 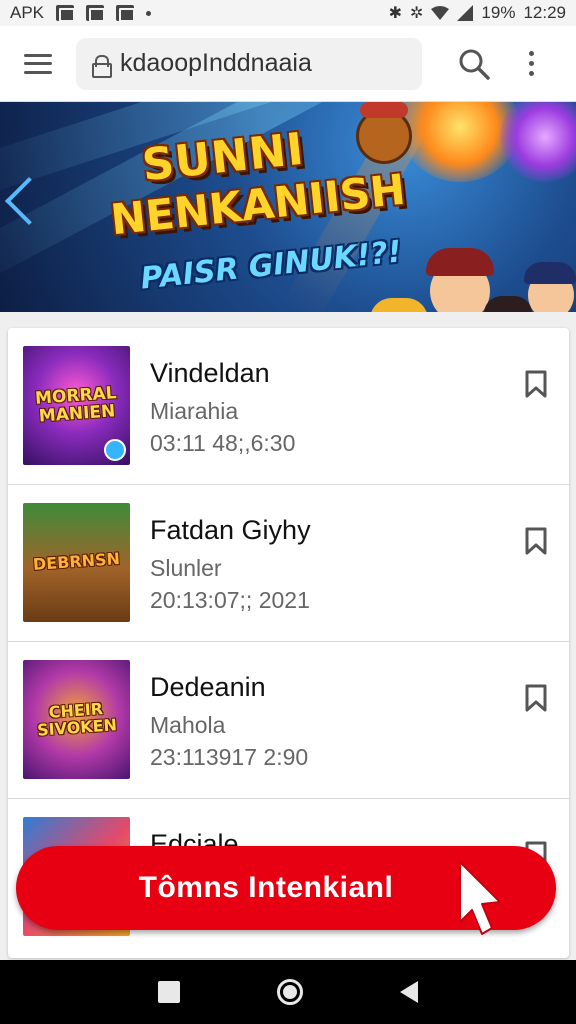 I want to click on gamepad-icon, so click(x=115, y=450).